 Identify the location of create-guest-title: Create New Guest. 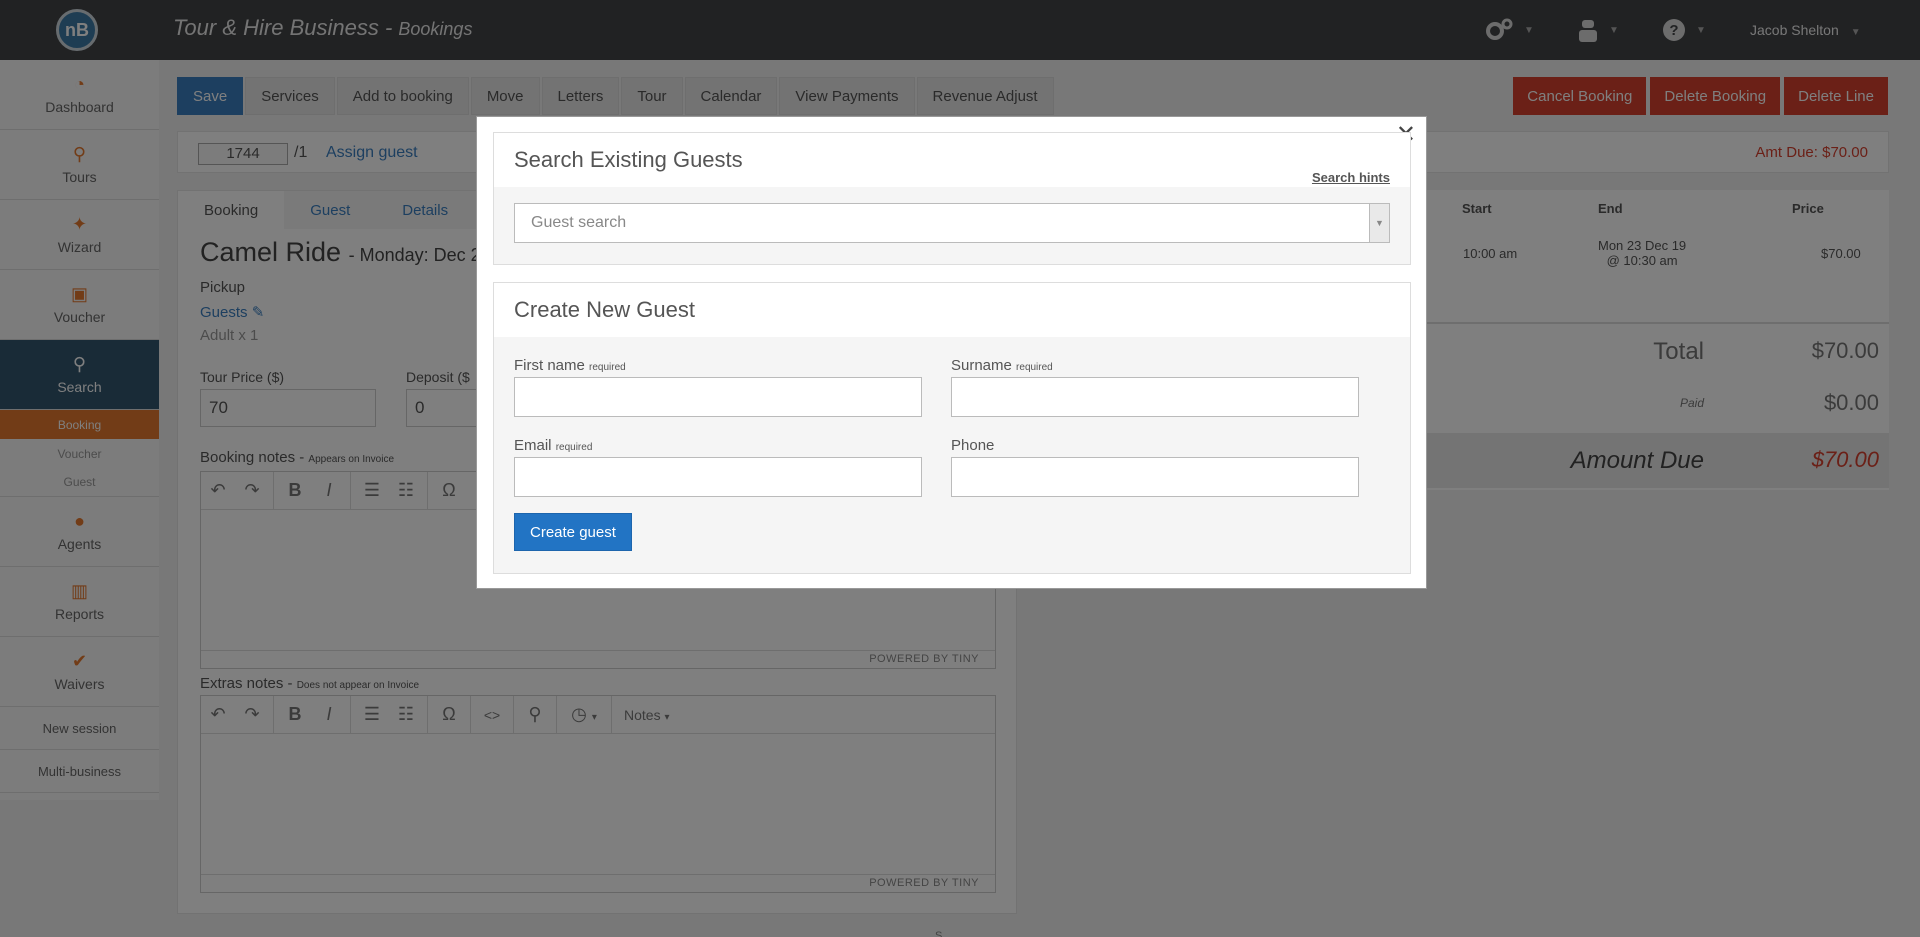
(952, 310).